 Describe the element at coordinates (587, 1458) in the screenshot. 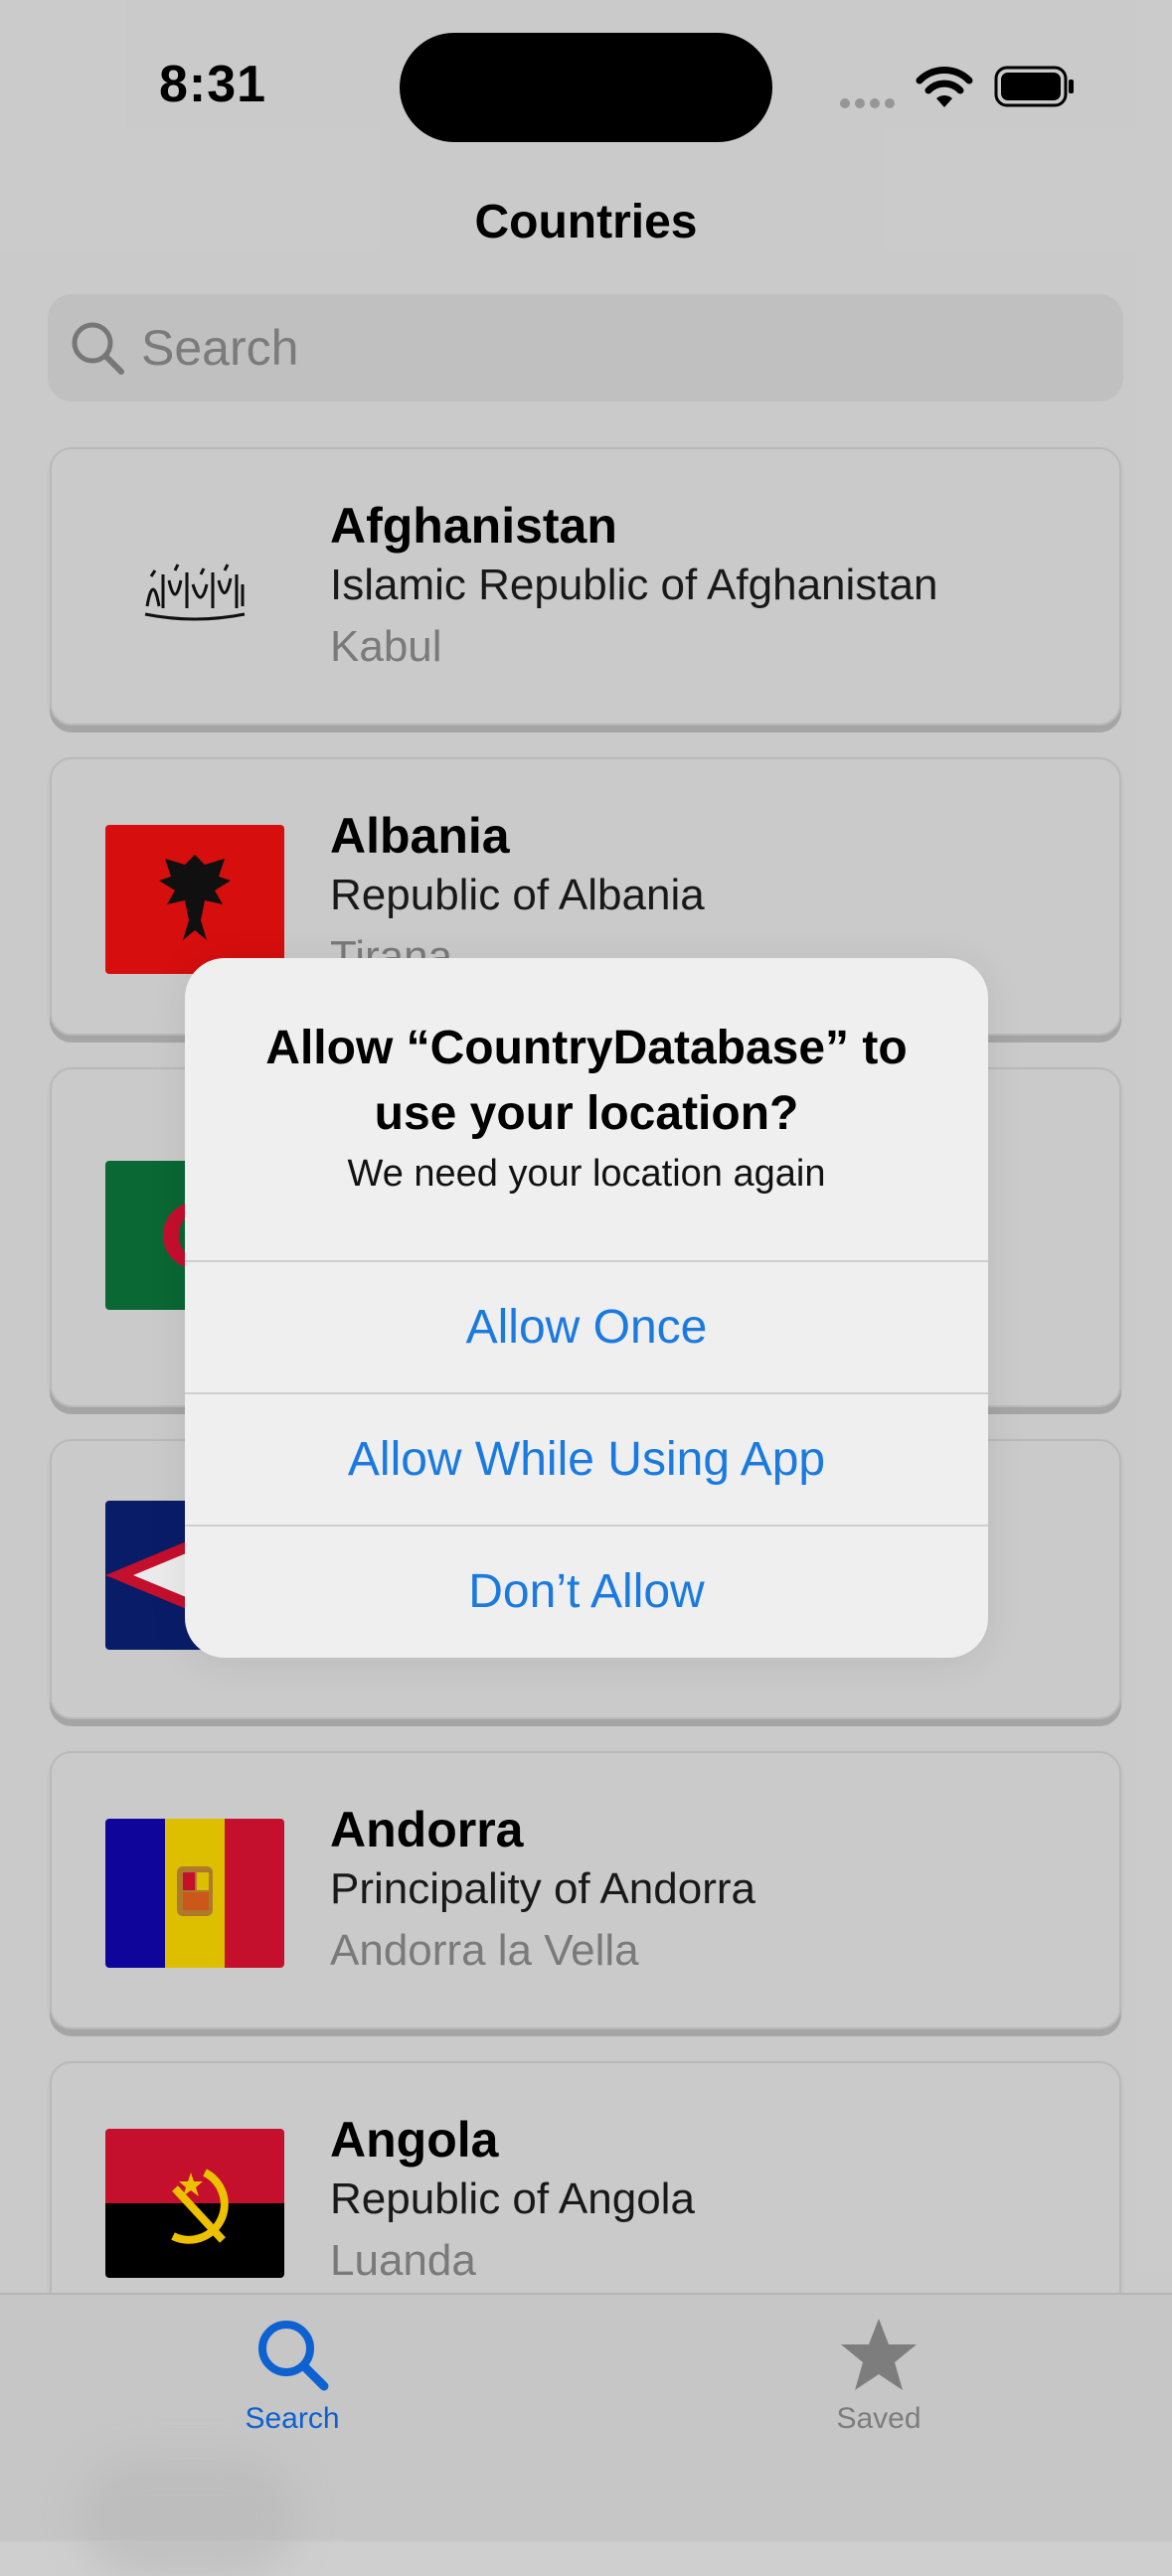

I see `allow-while-using-app-button: Allow While Using App` at that location.